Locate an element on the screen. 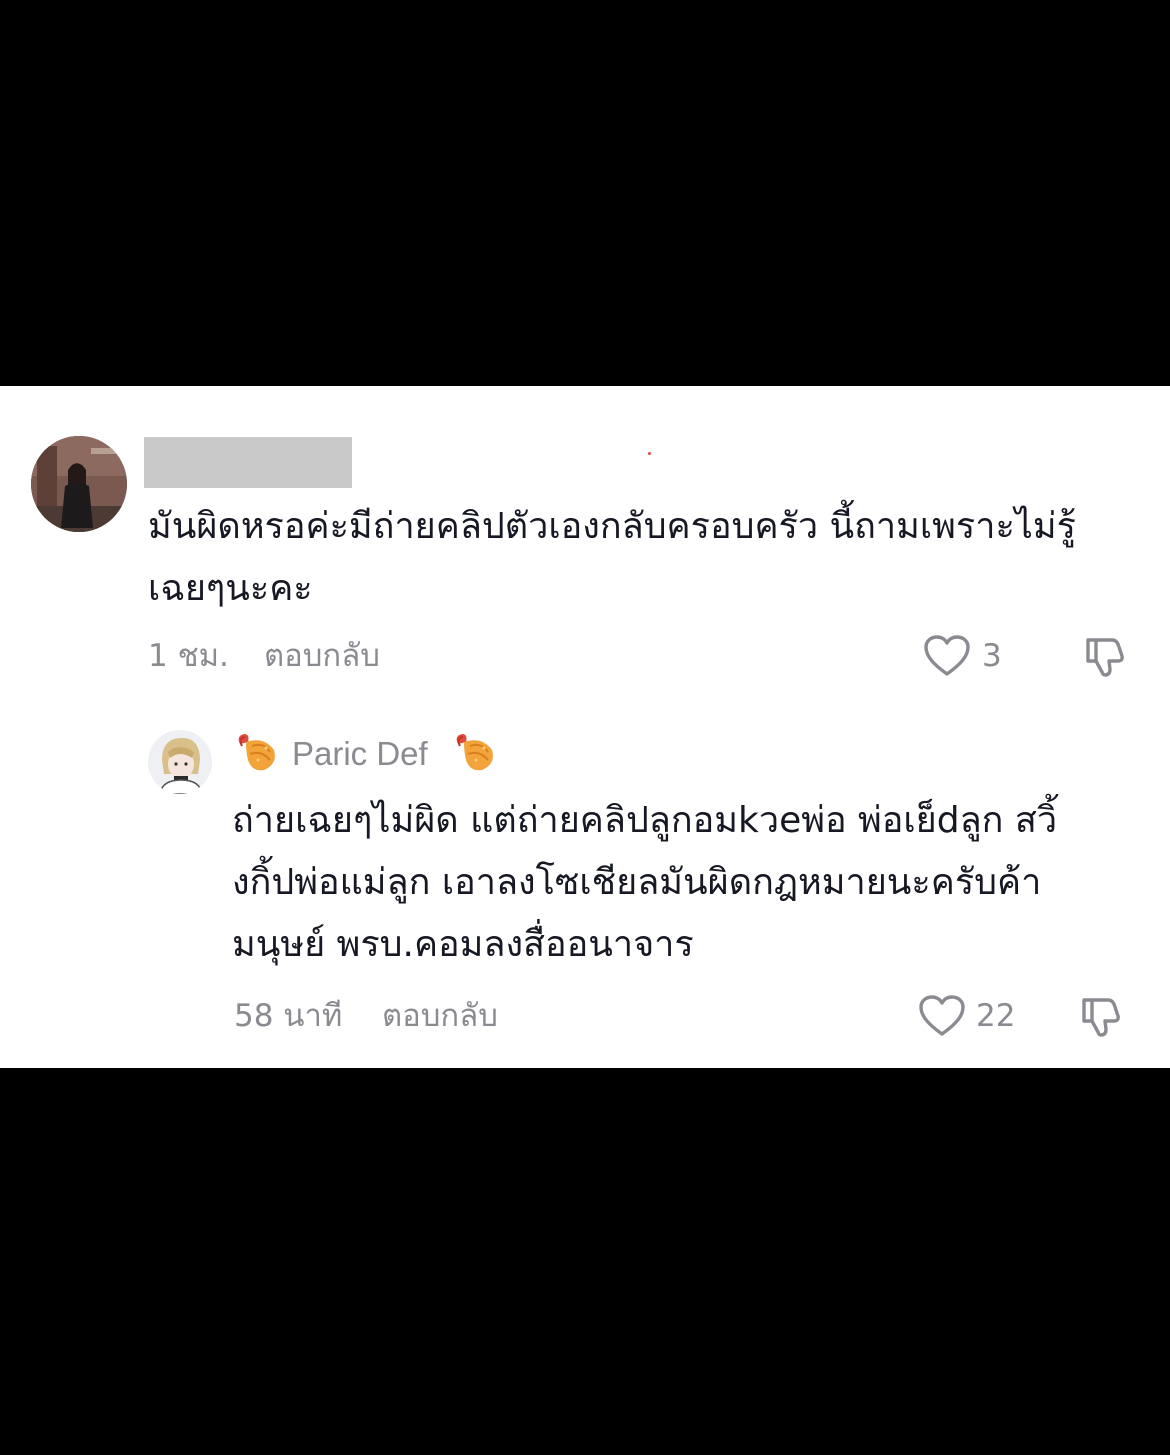 The height and width of the screenshot is (1455, 1170). reply-timestamp: 58 นาที is located at coordinates (288, 1016).